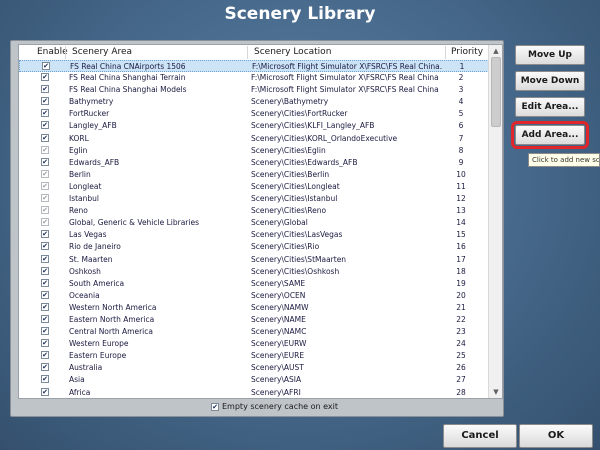  What do you see at coordinates (461, 392) in the screenshot?
I see `priority-cell: 28` at bounding box center [461, 392].